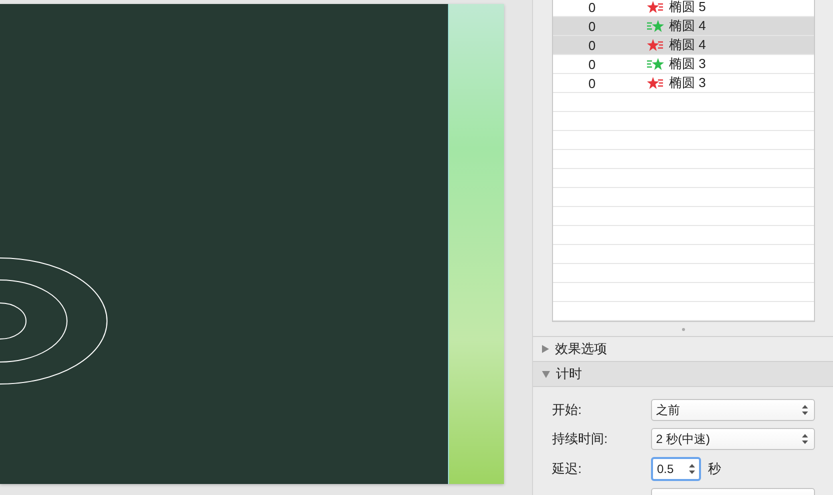 The width and height of the screenshot is (833, 495). I want to click on duration-dropdown: 2 秒(中速), so click(733, 439).